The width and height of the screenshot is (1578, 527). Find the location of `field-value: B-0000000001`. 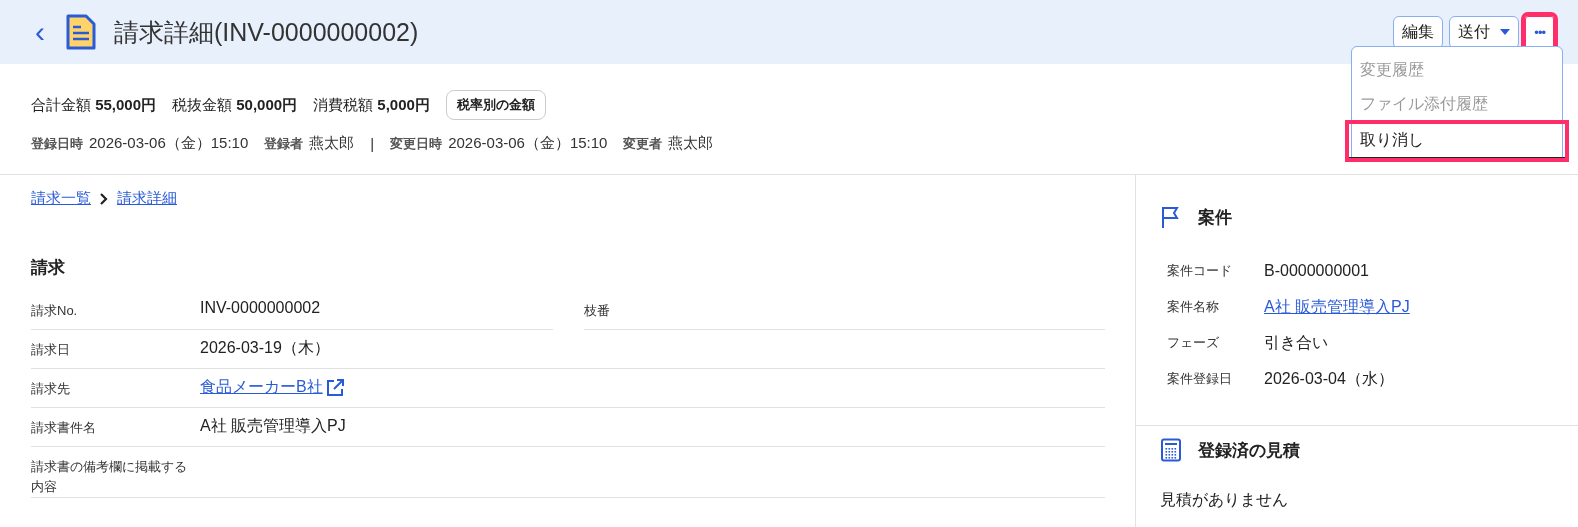

field-value: B-0000000001 is located at coordinates (1316, 270).